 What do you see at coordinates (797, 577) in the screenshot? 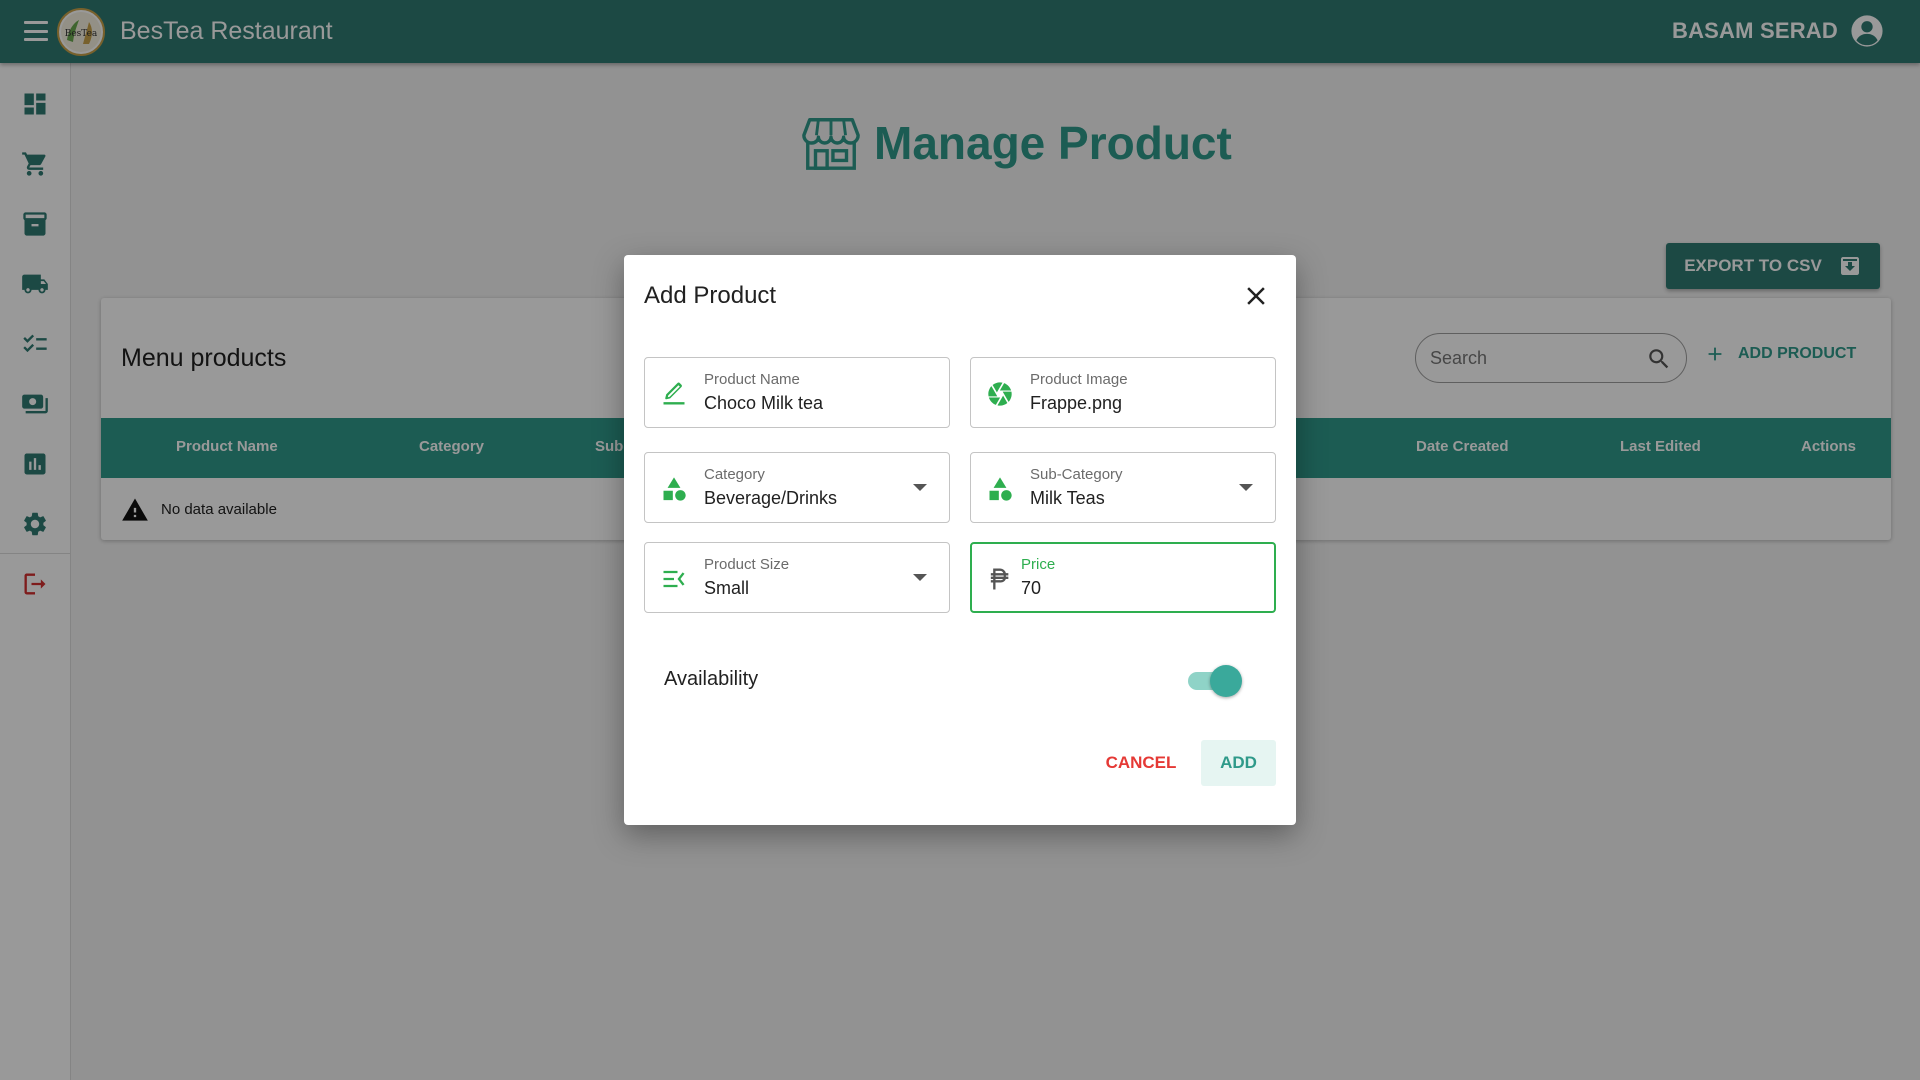
I see `product-size-select: Product Size Small` at bounding box center [797, 577].